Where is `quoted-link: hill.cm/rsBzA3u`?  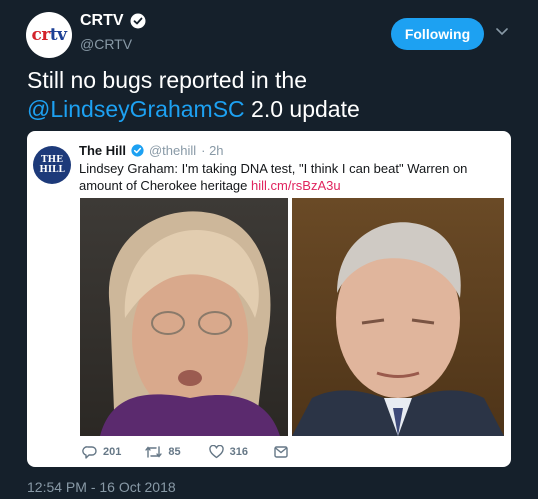
quoted-link: hill.cm/rsBzA3u is located at coordinates (296, 185).